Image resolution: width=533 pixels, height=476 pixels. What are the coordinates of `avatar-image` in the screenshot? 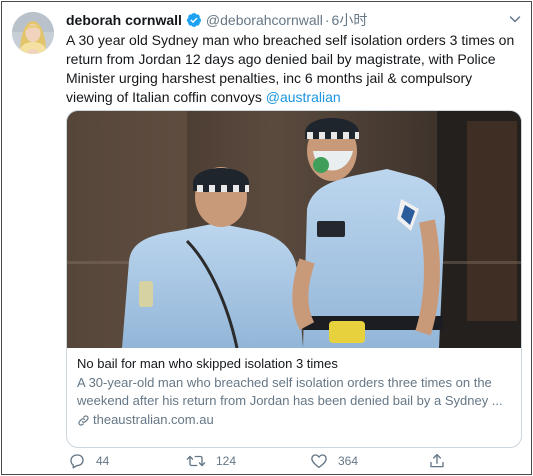 It's located at (33, 33).